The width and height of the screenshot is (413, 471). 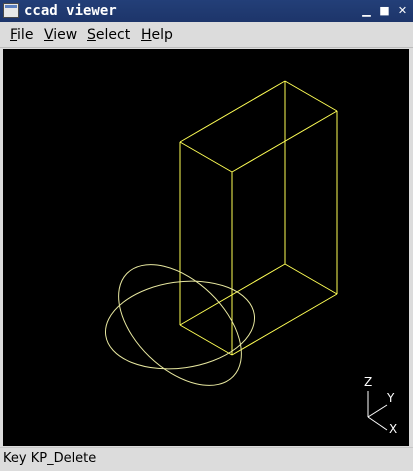 I want to click on minimize-icon: ▁, so click(x=366, y=11).